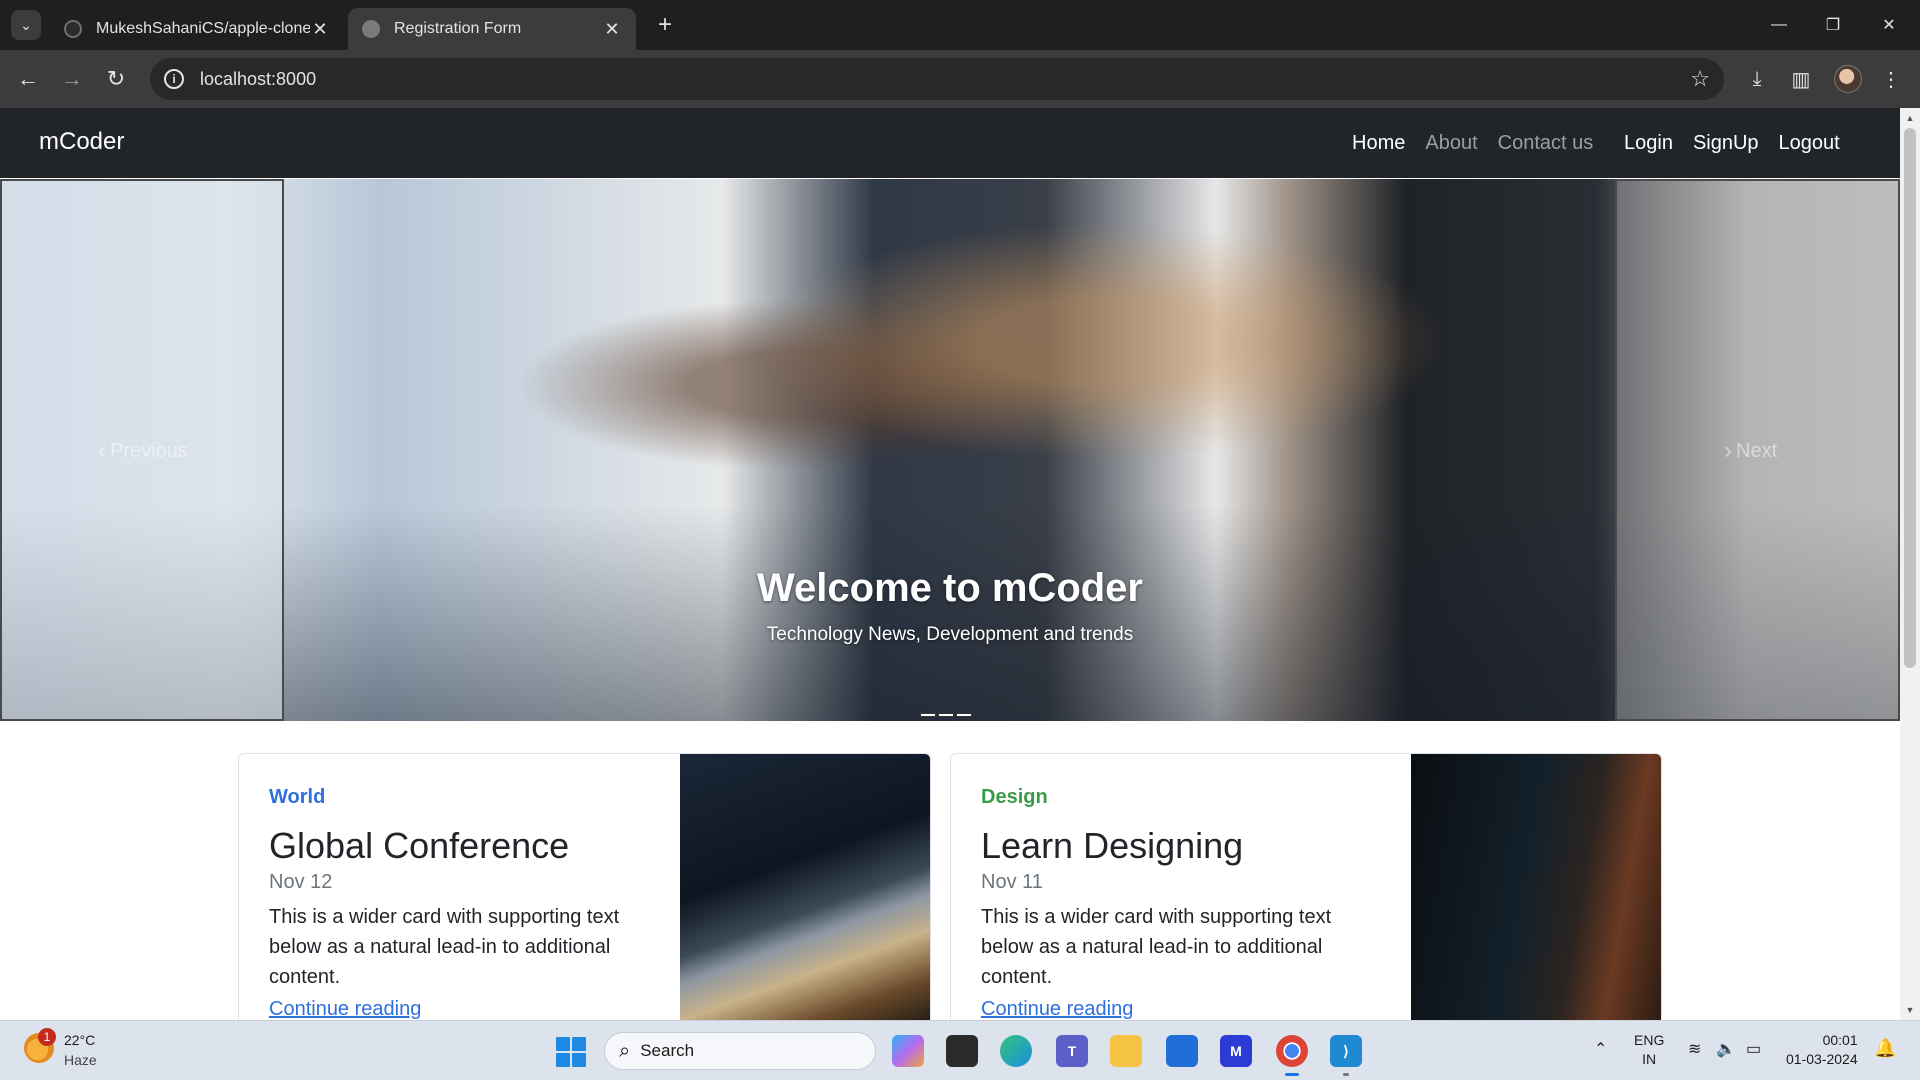  Describe the element at coordinates (667, 1050) in the screenshot. I see `search-label: Search` at that location.